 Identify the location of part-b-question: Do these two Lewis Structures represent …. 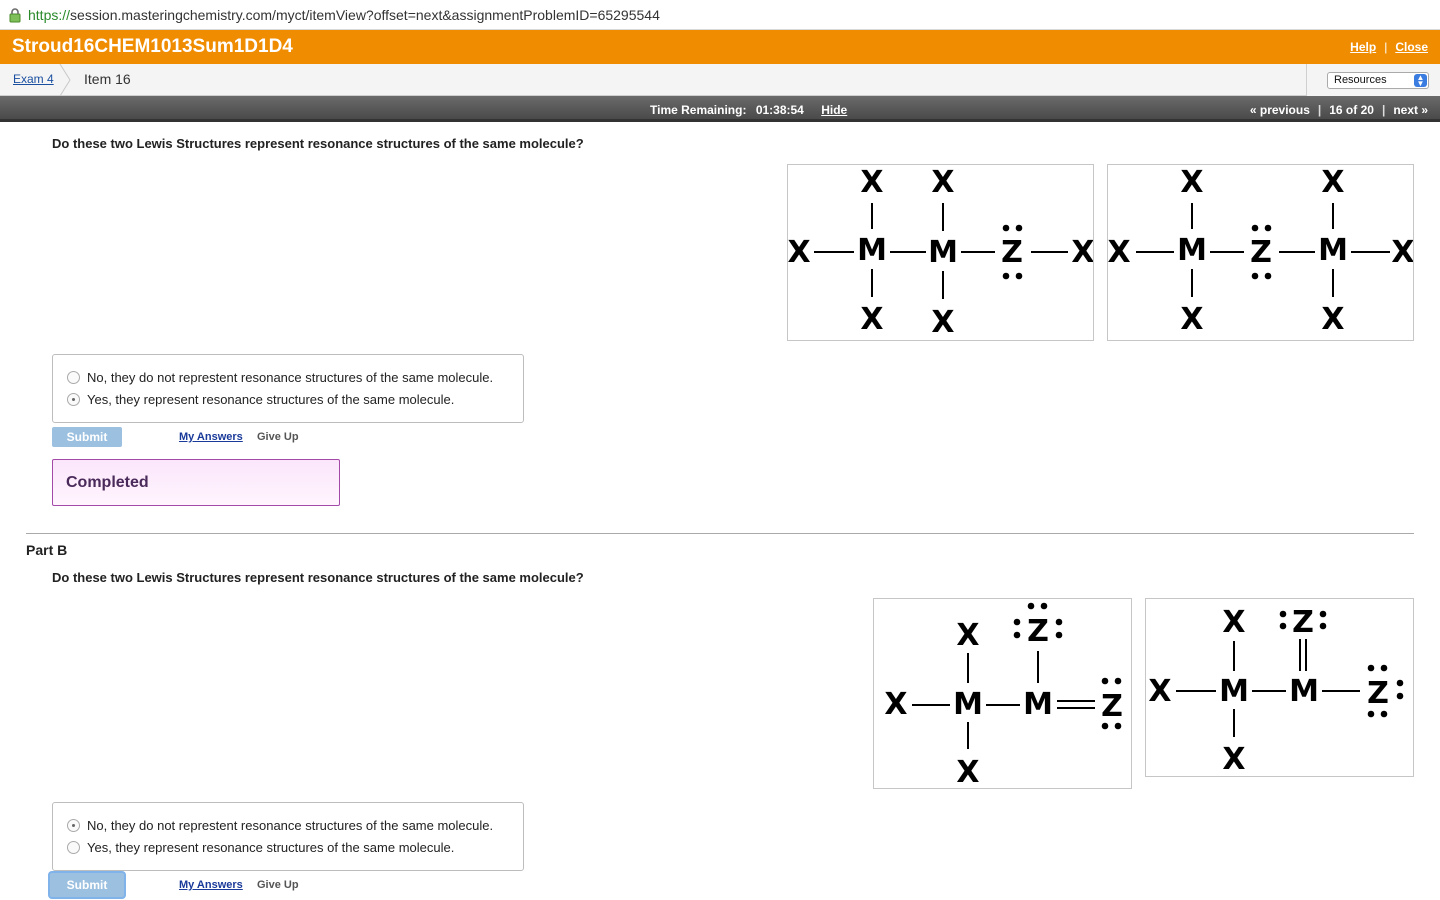
(318, 577).